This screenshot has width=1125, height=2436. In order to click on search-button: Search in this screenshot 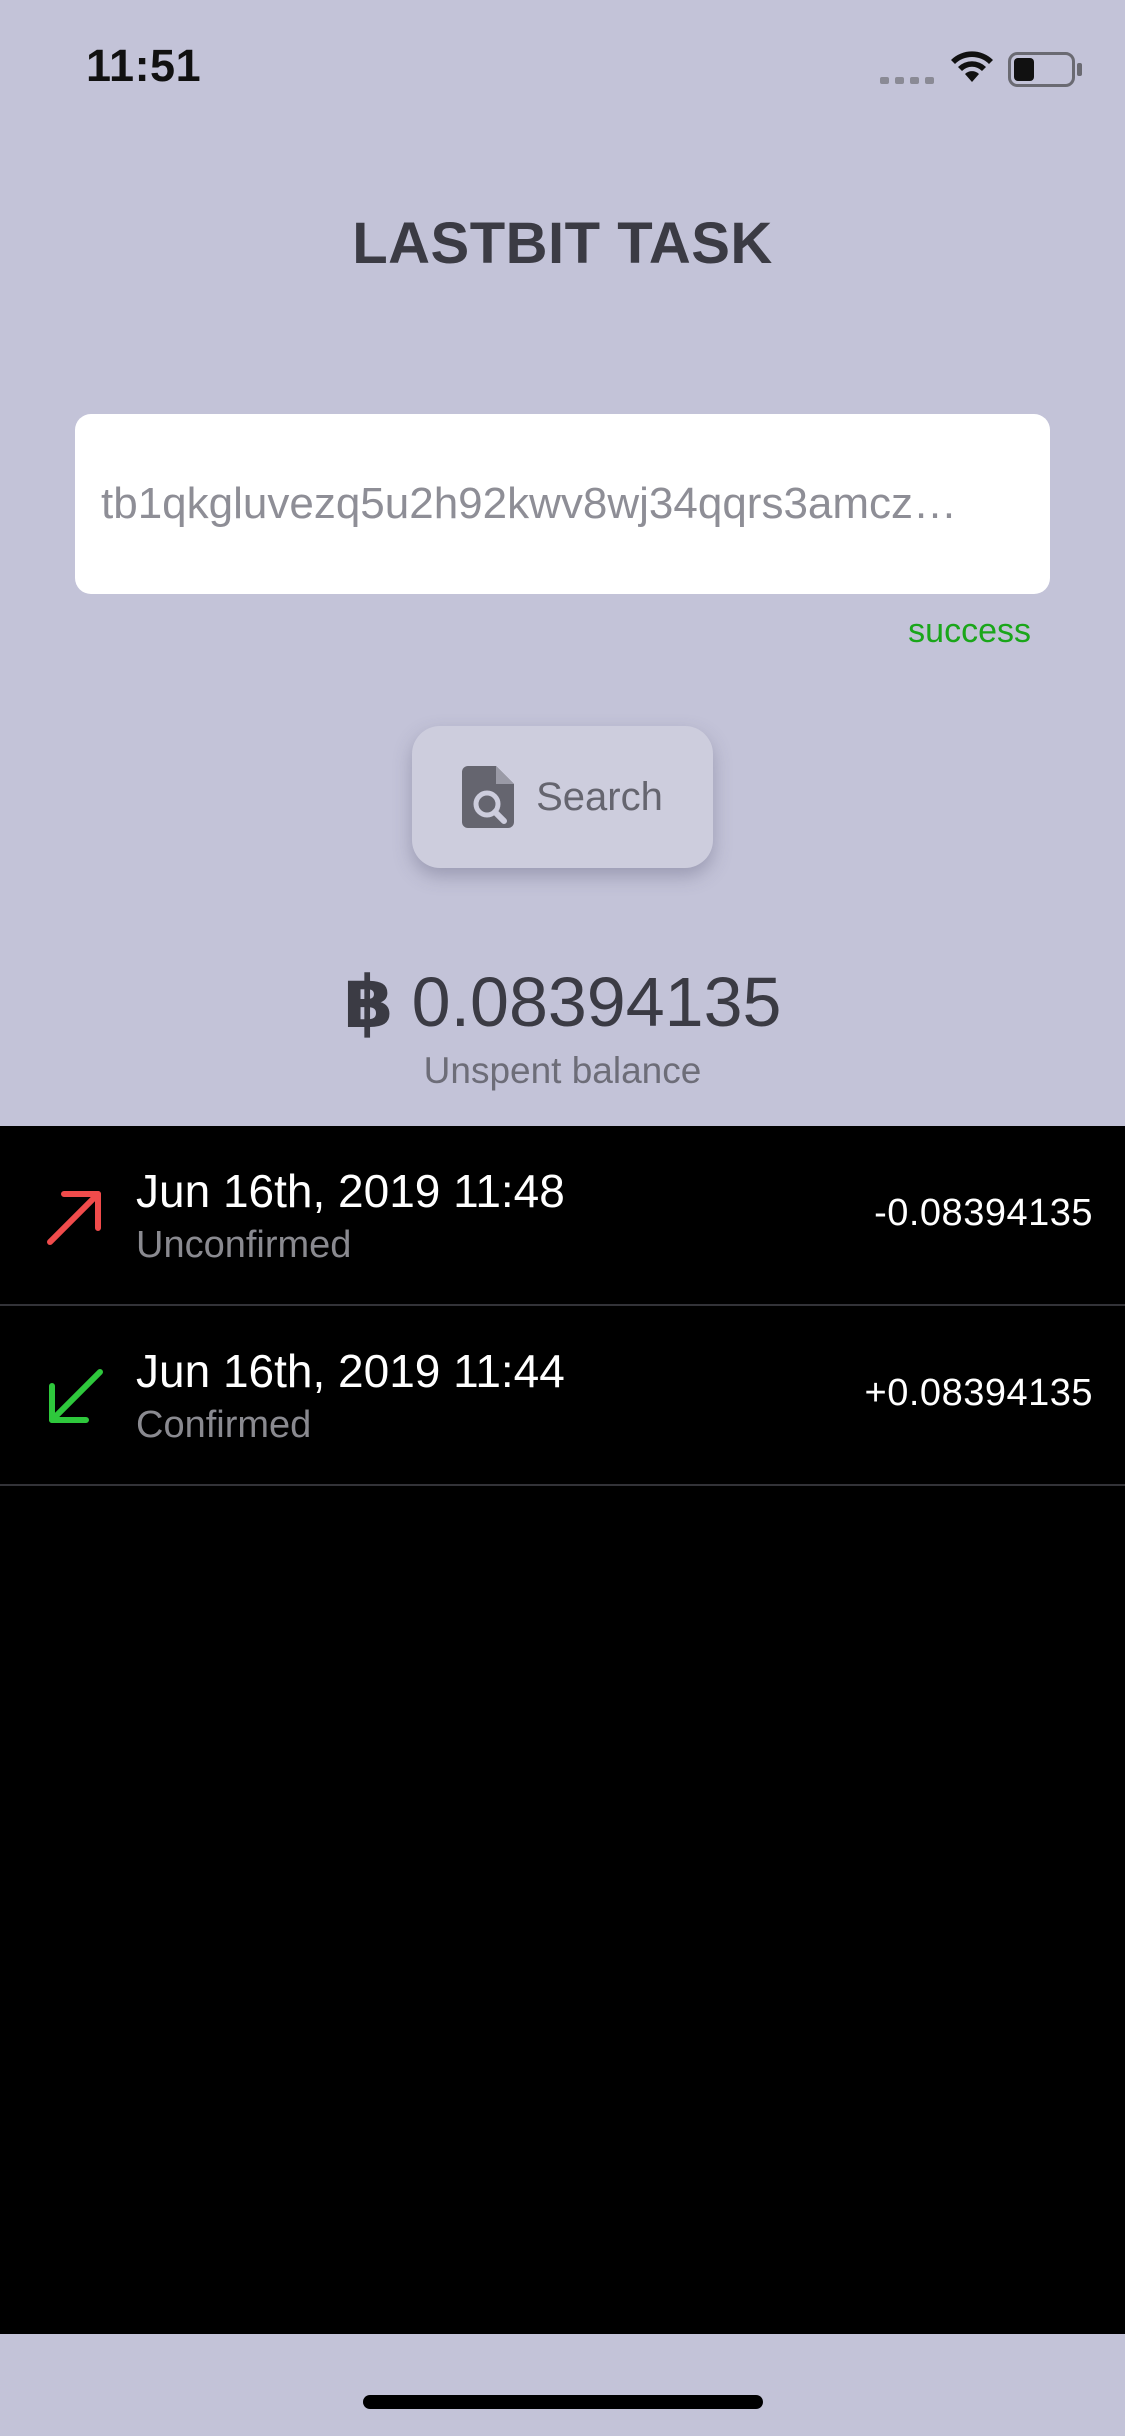, I will do `click(562, 797)`.